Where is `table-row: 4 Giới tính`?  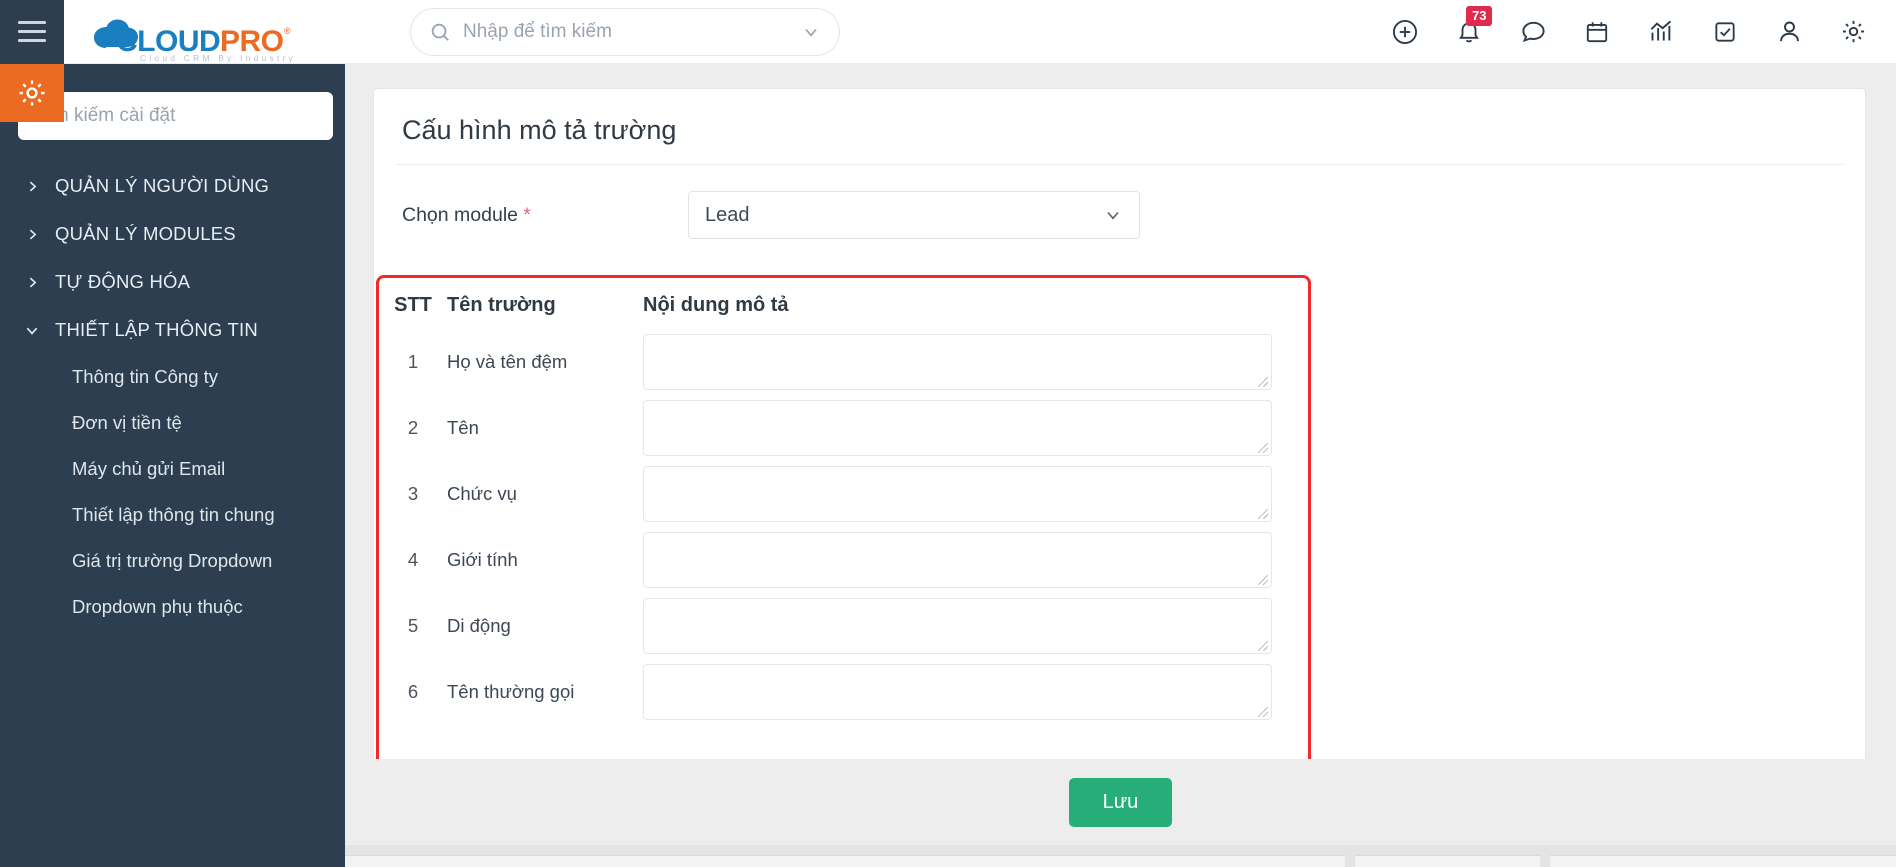
table-row: 4 Giới tính is located at coordinates (843, 560).